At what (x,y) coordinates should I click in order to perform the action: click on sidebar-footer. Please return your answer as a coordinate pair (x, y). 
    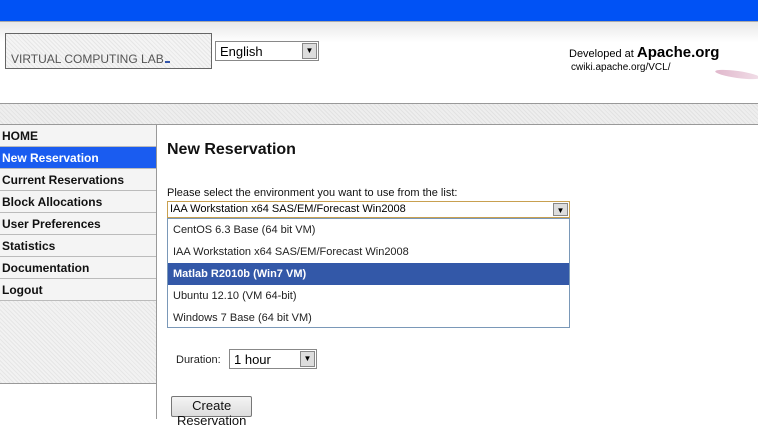
    Looking at the image, I should click on (78, 401).